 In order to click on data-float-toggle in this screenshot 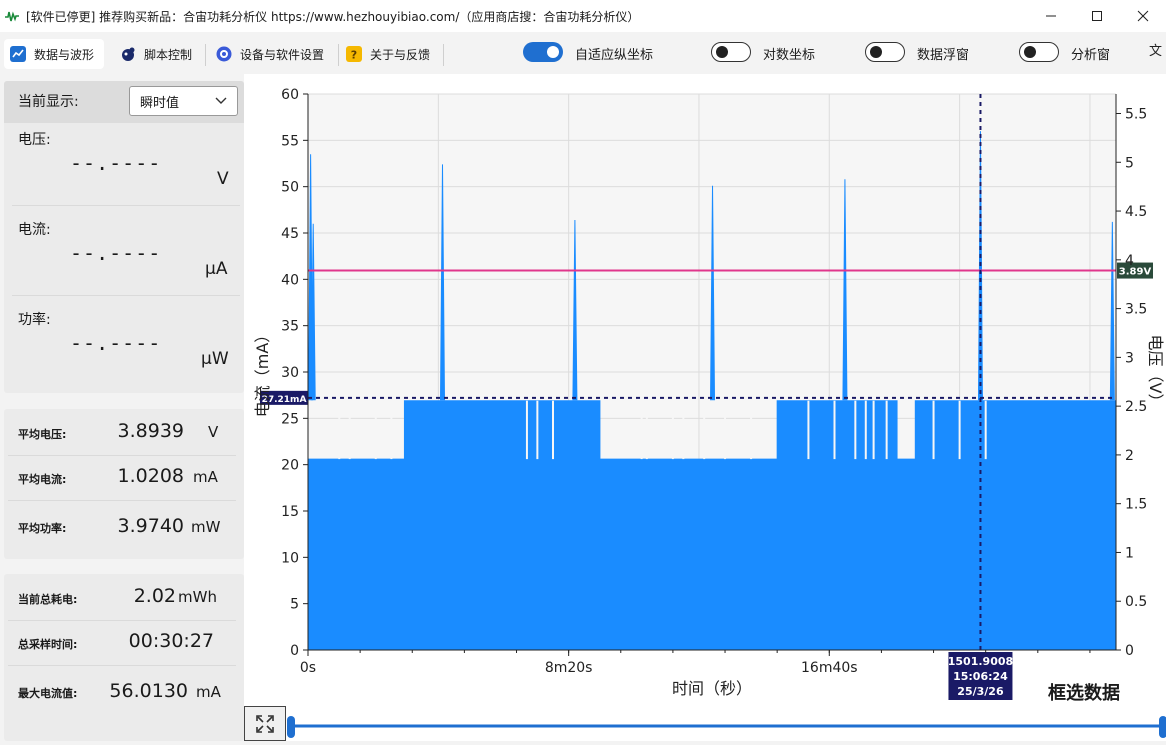, I will do `click(885, 52)`.